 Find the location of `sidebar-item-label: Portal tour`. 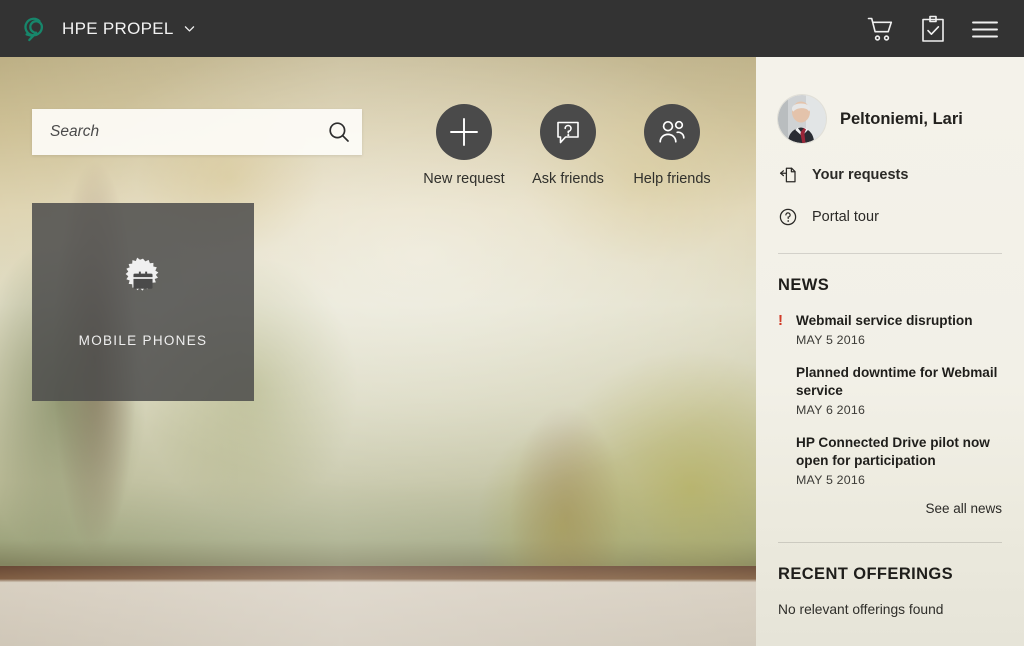

sidebar-item-label: Portal tour is located at coordinates (845, 217).